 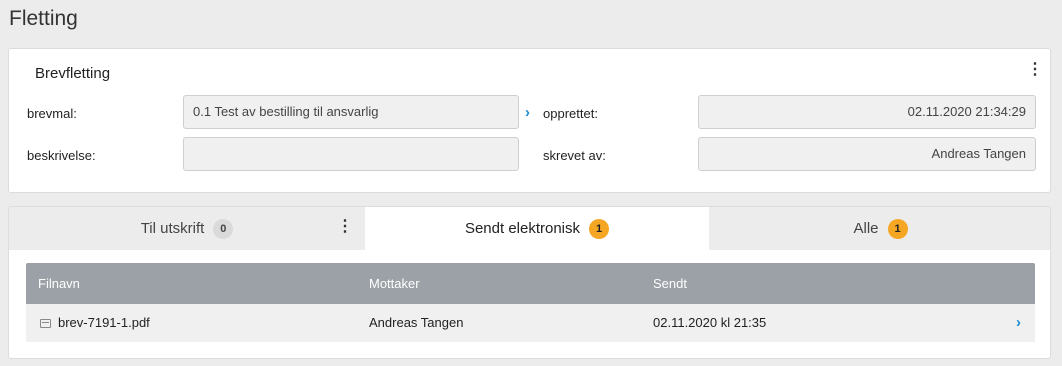 What do you see at coordinates (527, 113) in the screenshot?
I see `brevmal-open-chevron-icon: ›` at bounding box center [527, 113].